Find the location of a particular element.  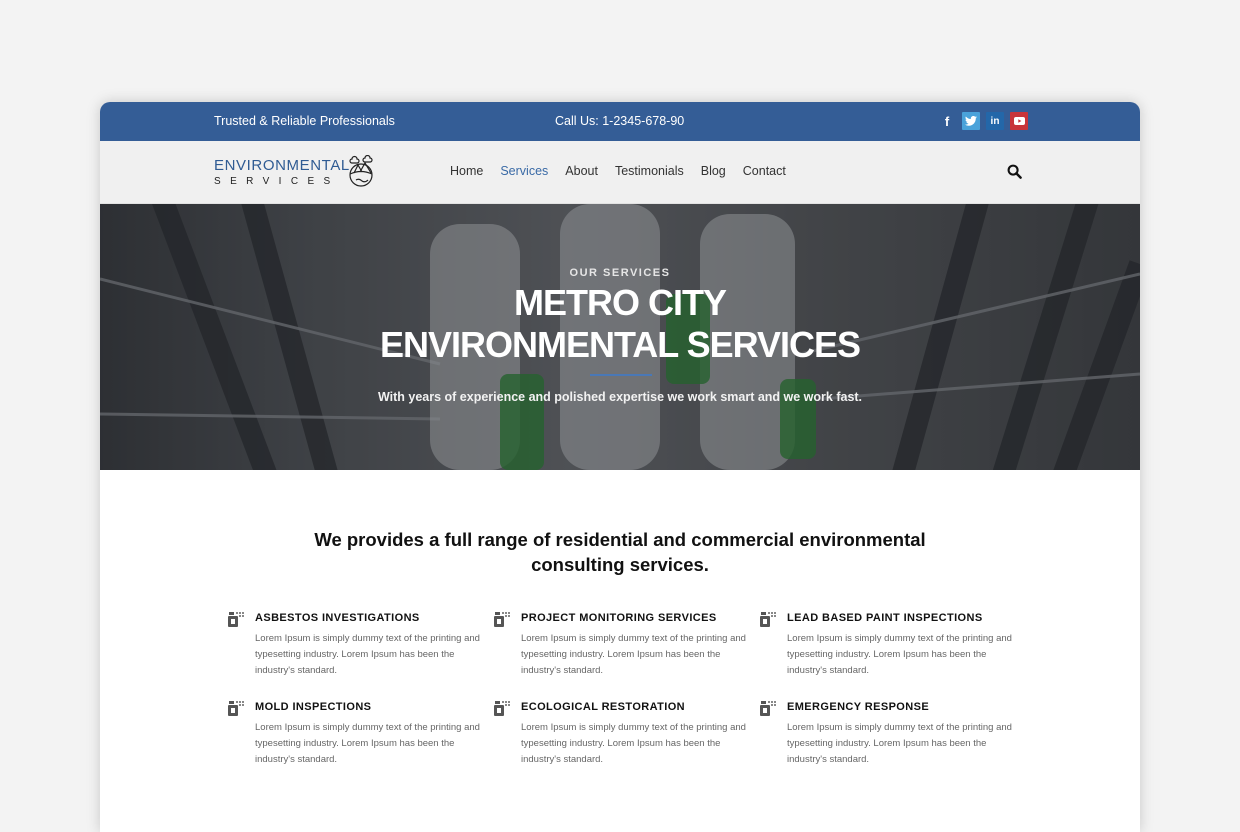

nav-contact: Contact is located at coordinates (764, 171).